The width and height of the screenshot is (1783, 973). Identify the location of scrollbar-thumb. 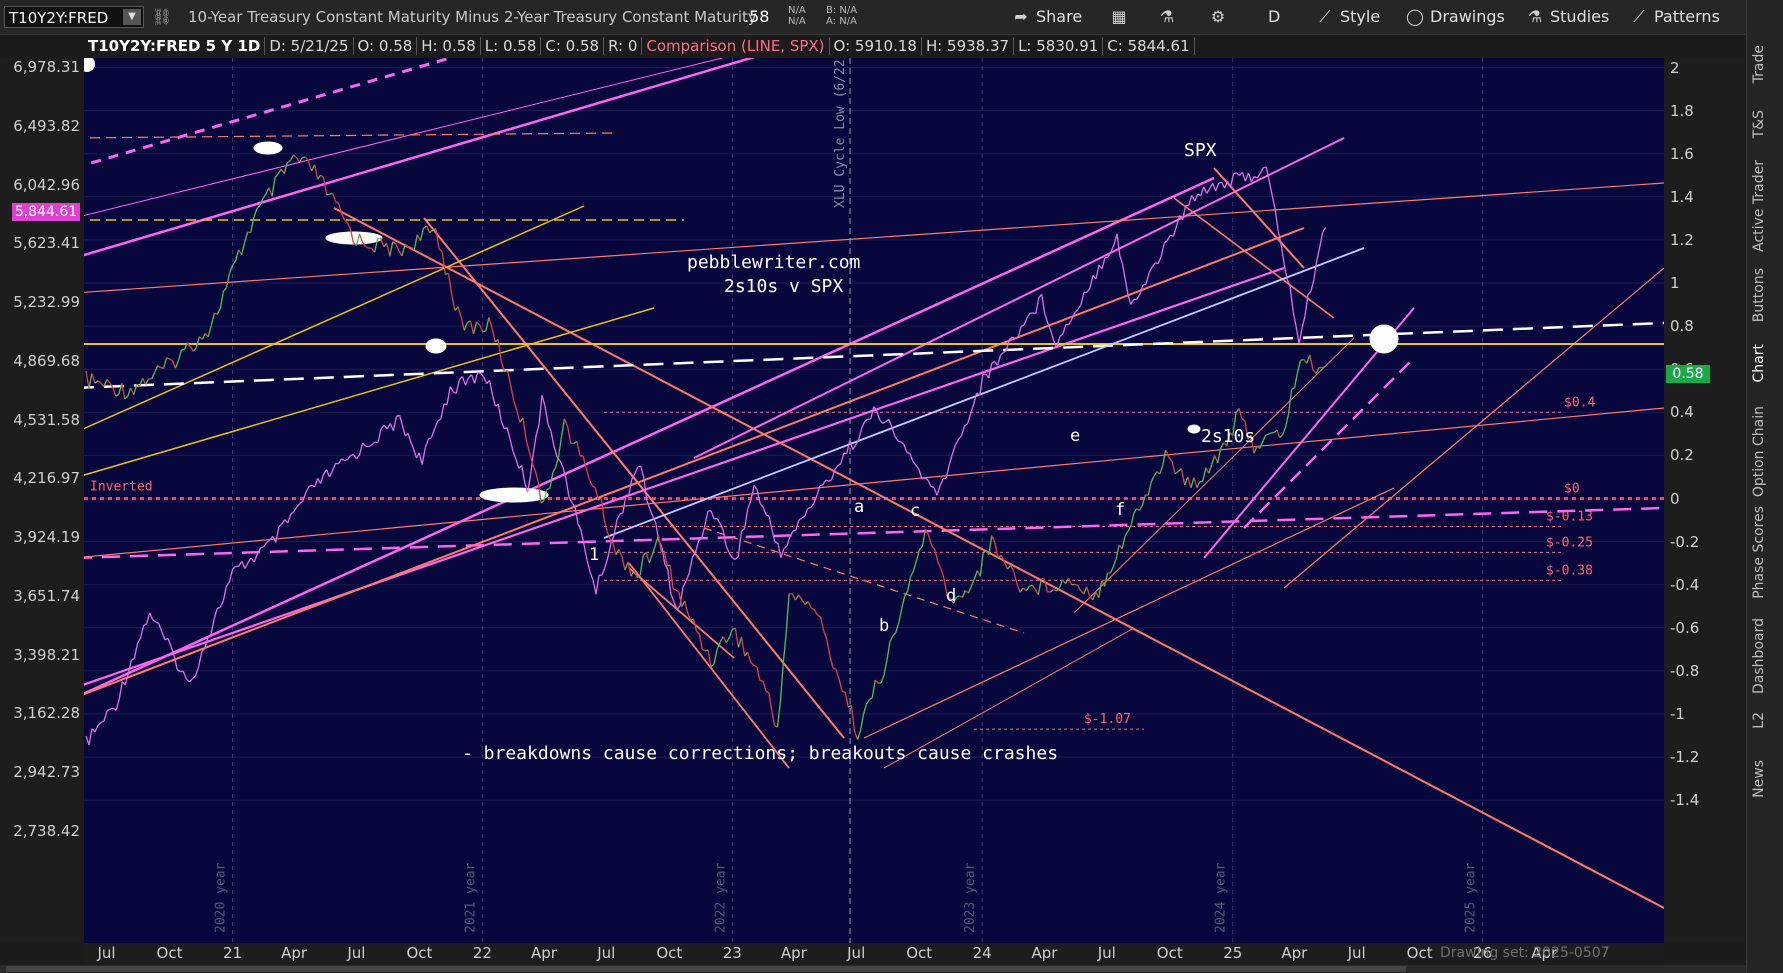
(706, 969).